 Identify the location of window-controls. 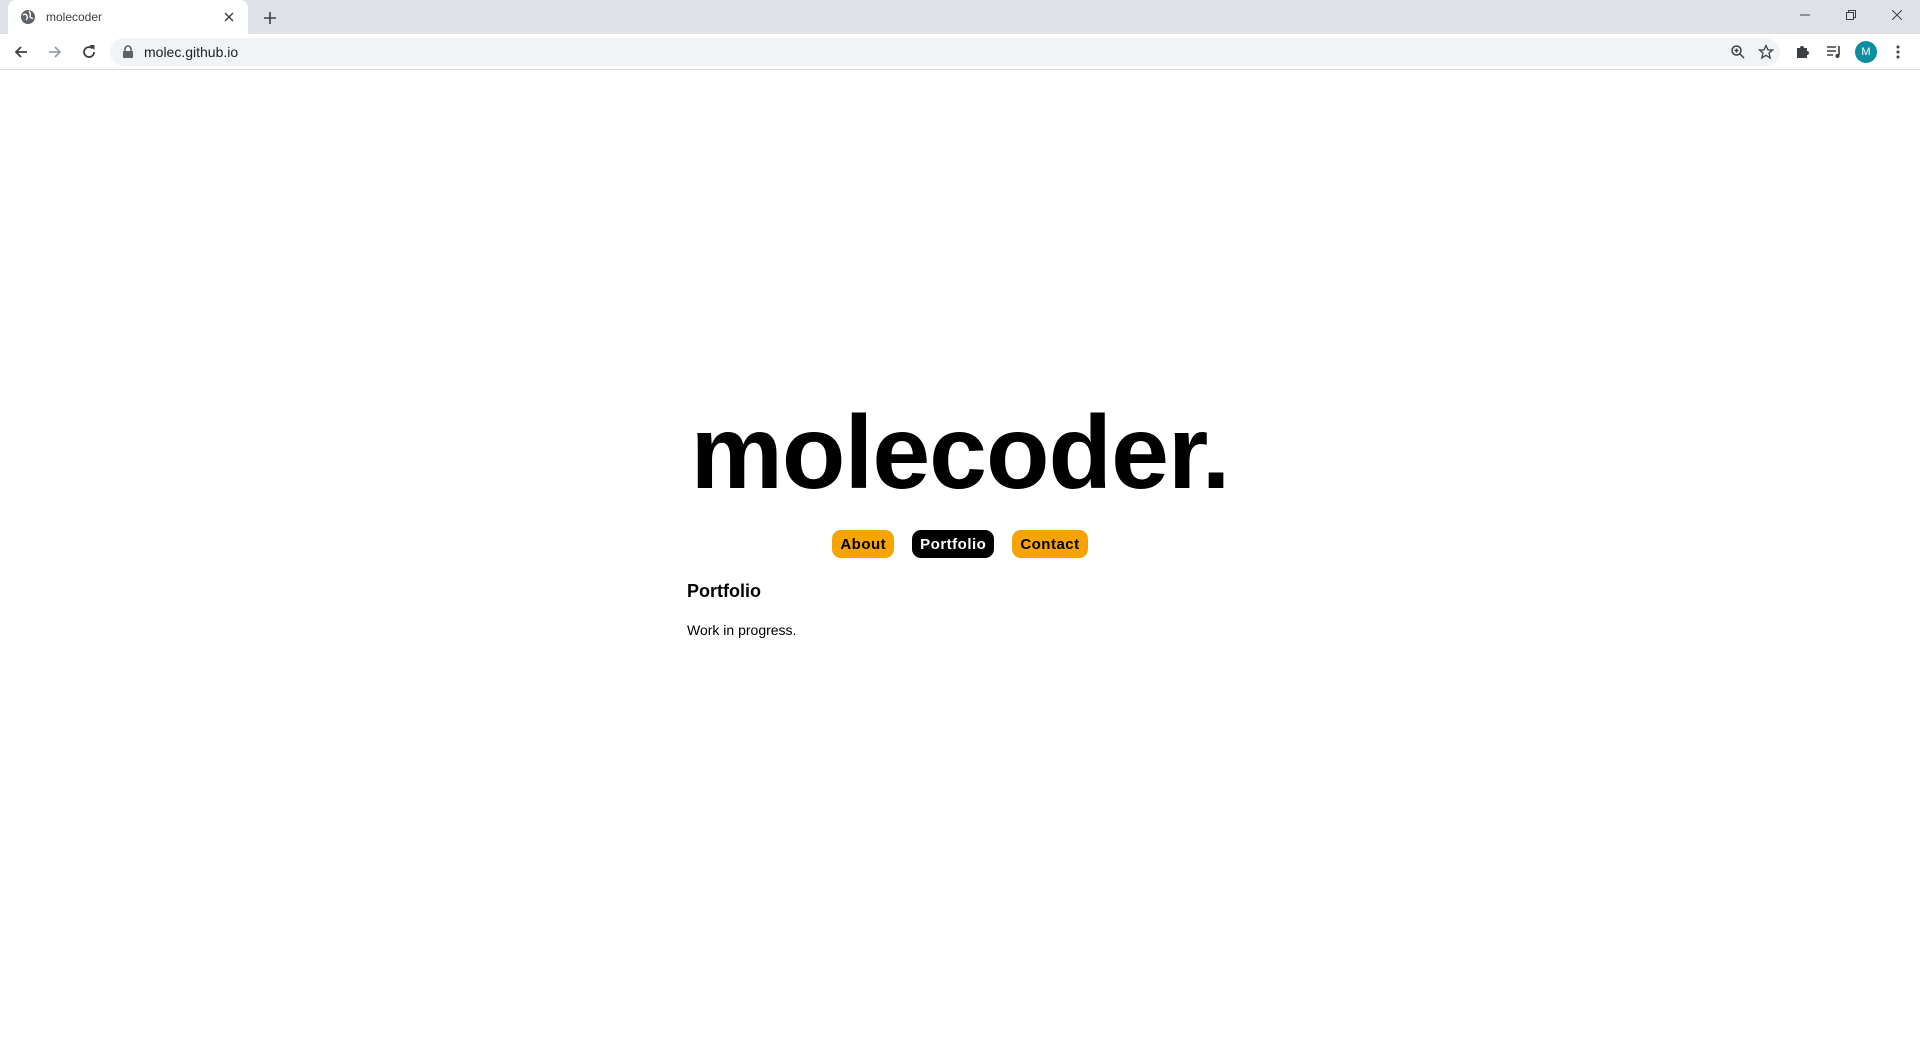
(1851, 15).